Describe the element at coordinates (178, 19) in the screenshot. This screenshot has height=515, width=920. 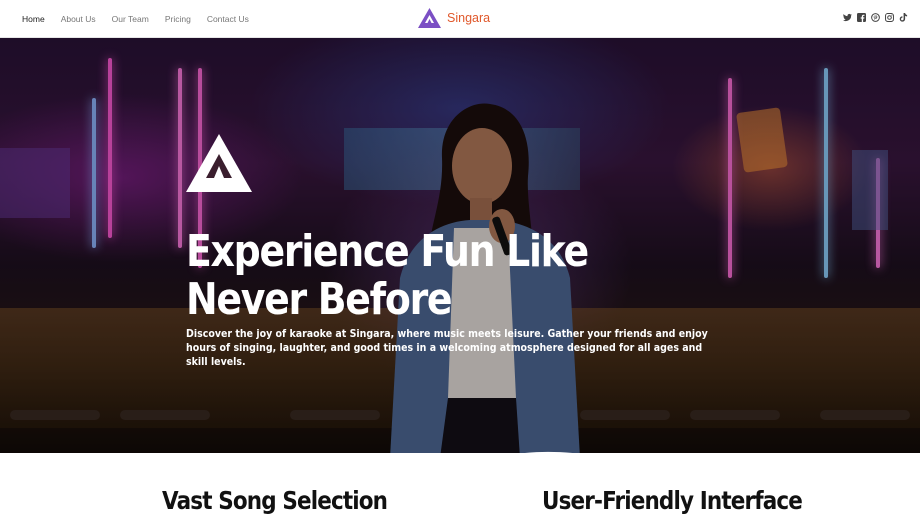
I see `nav-pricing-link: Pricing` at that location.